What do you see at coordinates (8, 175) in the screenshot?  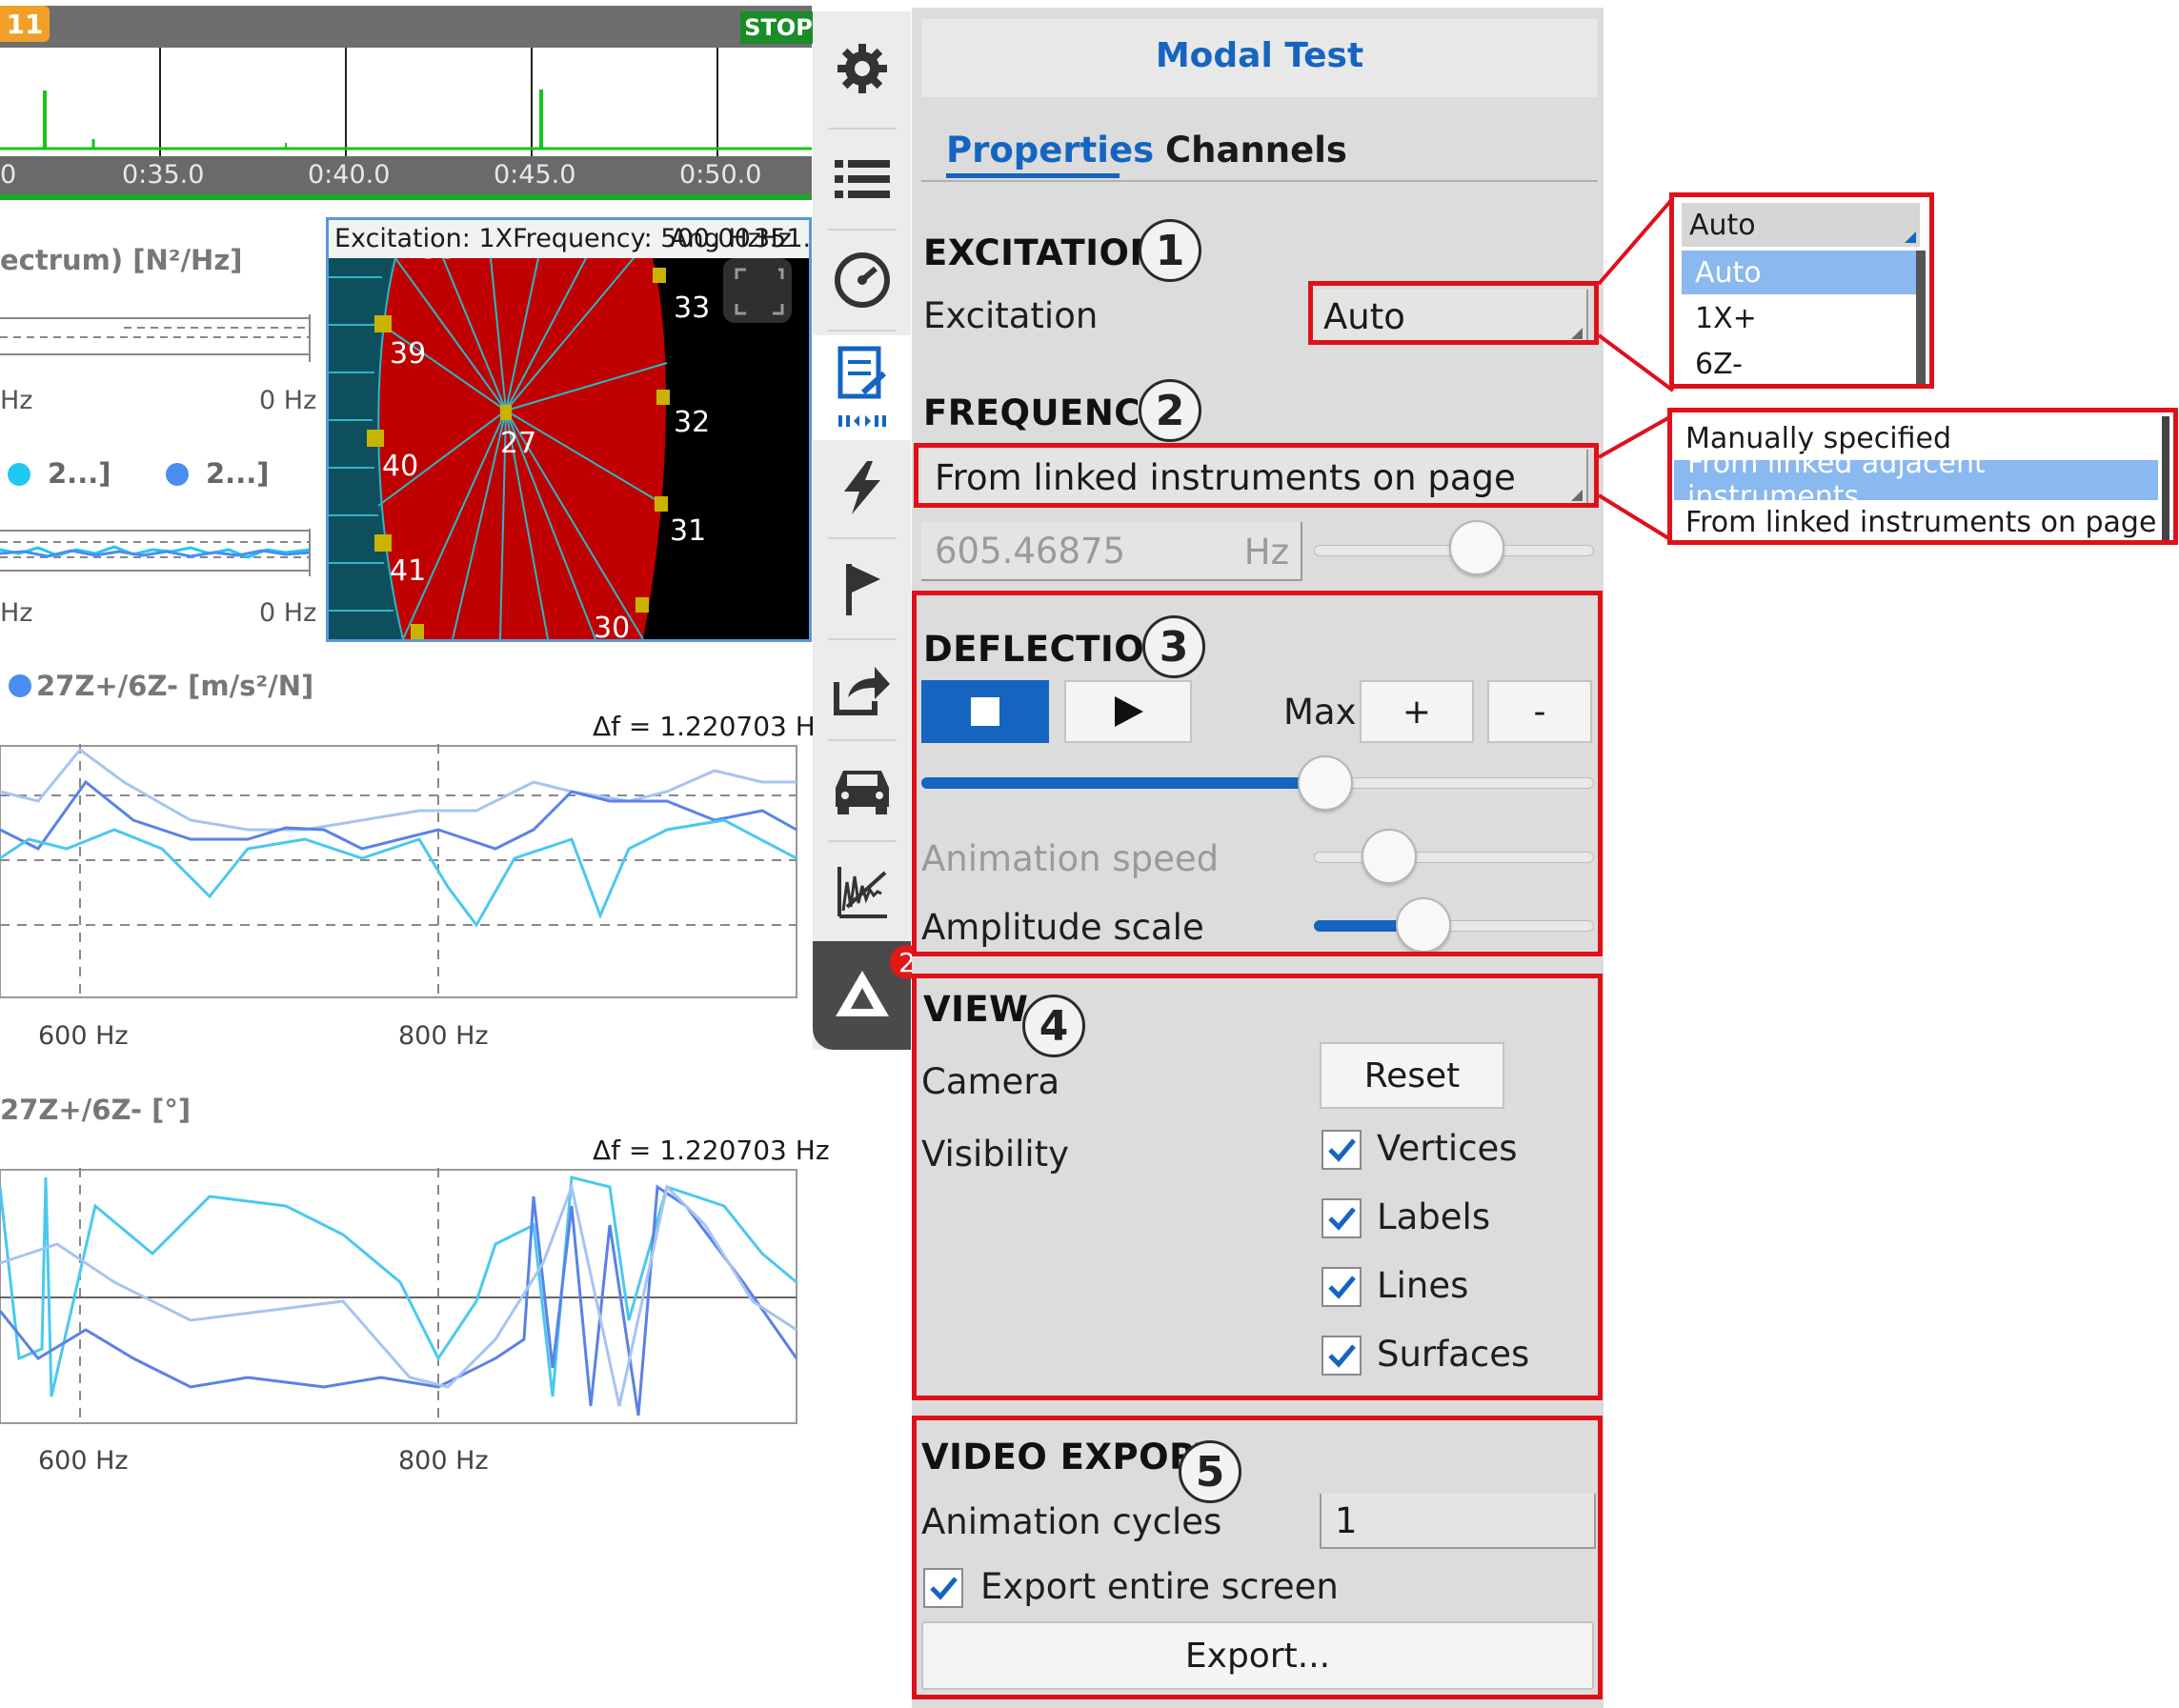 I see `time-tick: 0` at bounding box center [8, 175].